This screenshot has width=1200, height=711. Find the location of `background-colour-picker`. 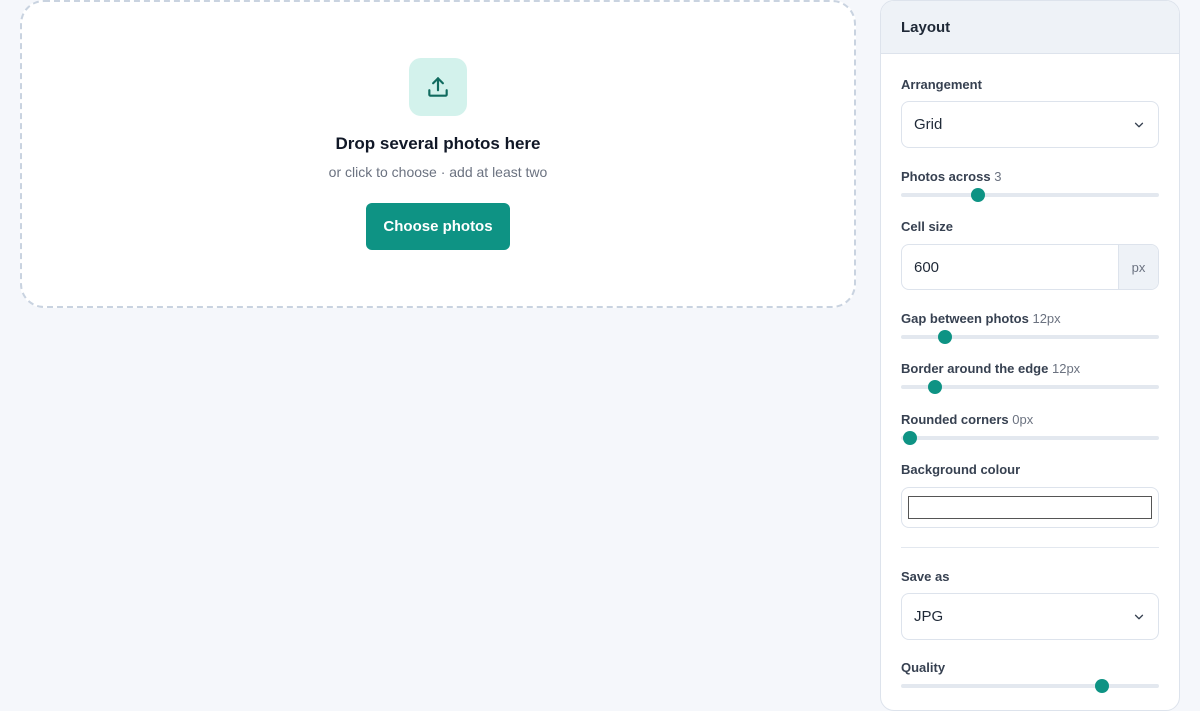

background-colour-picker is located at coordinates (1030, 507).